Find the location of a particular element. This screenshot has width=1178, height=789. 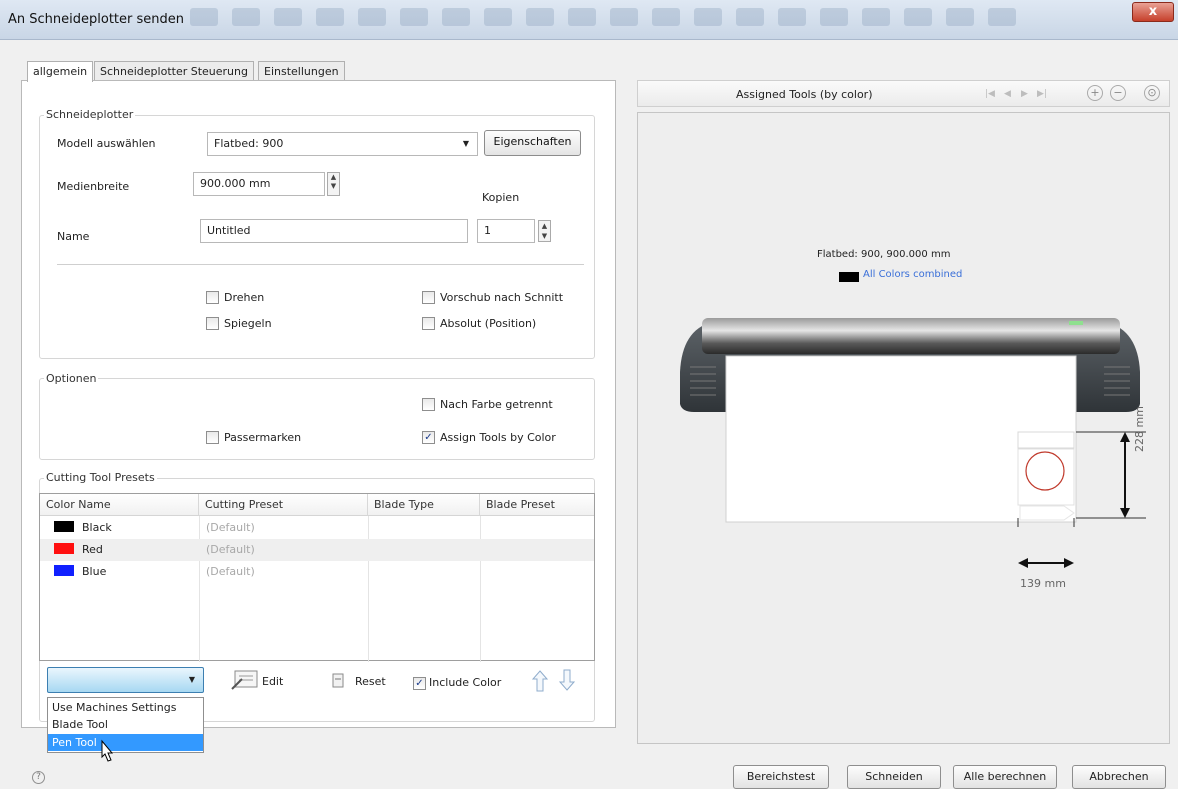

reset-icon is located at coordinates (338, 680).